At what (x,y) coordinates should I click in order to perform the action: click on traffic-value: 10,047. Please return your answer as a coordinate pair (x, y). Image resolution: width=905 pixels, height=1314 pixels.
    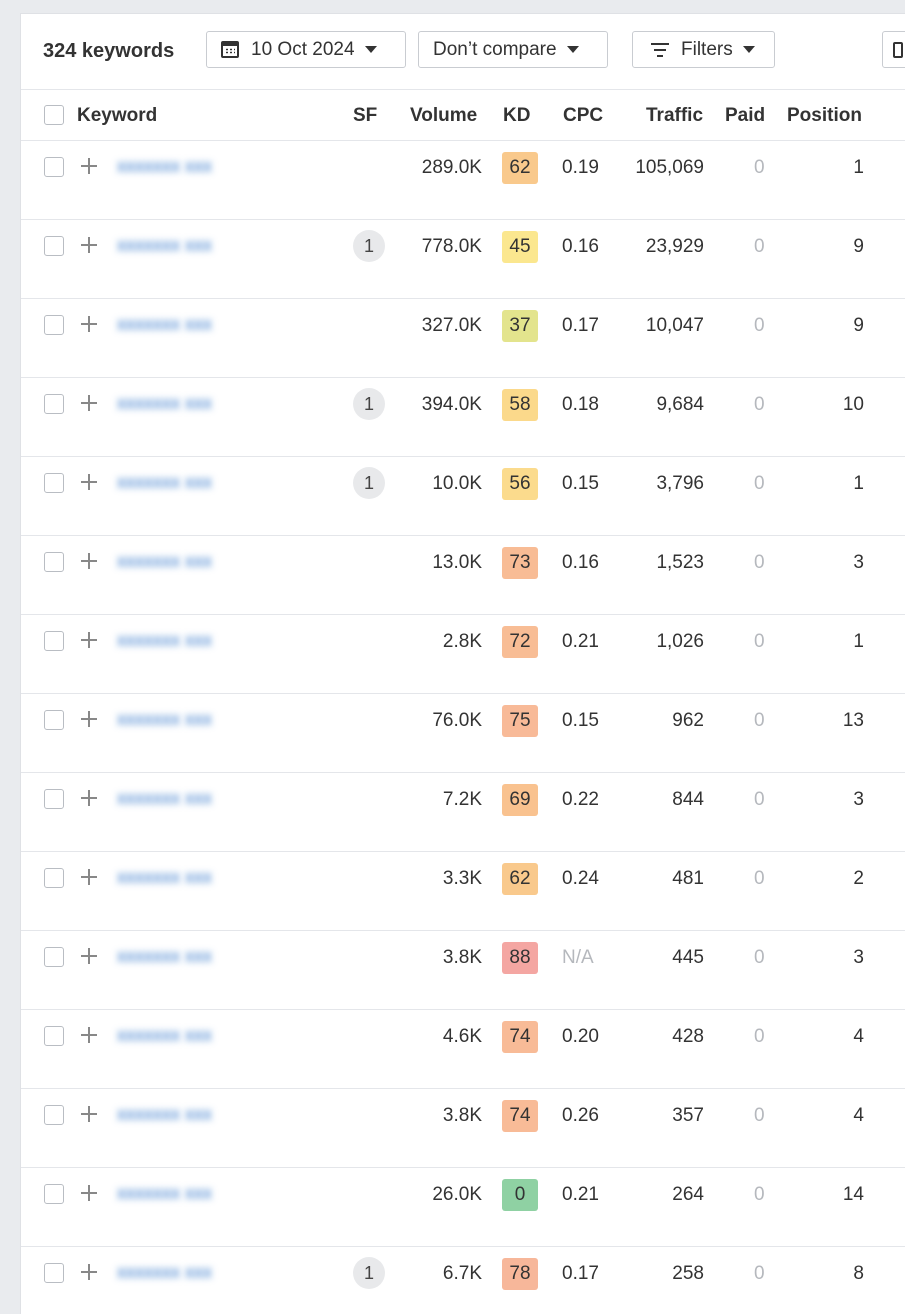
    Looking at the image, I should click on (675, 326).